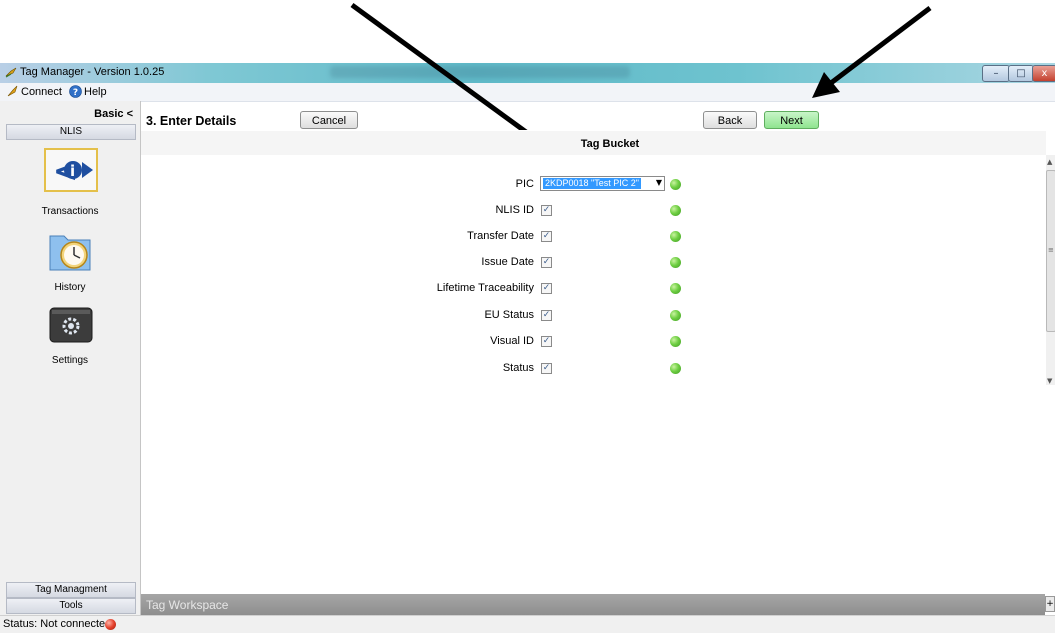 This screenshot has height=633, width=1055. What do you see at coordinates (71, 250) in the screenshot?
I see `history-clock-icon` at bounding box center [71, 250].